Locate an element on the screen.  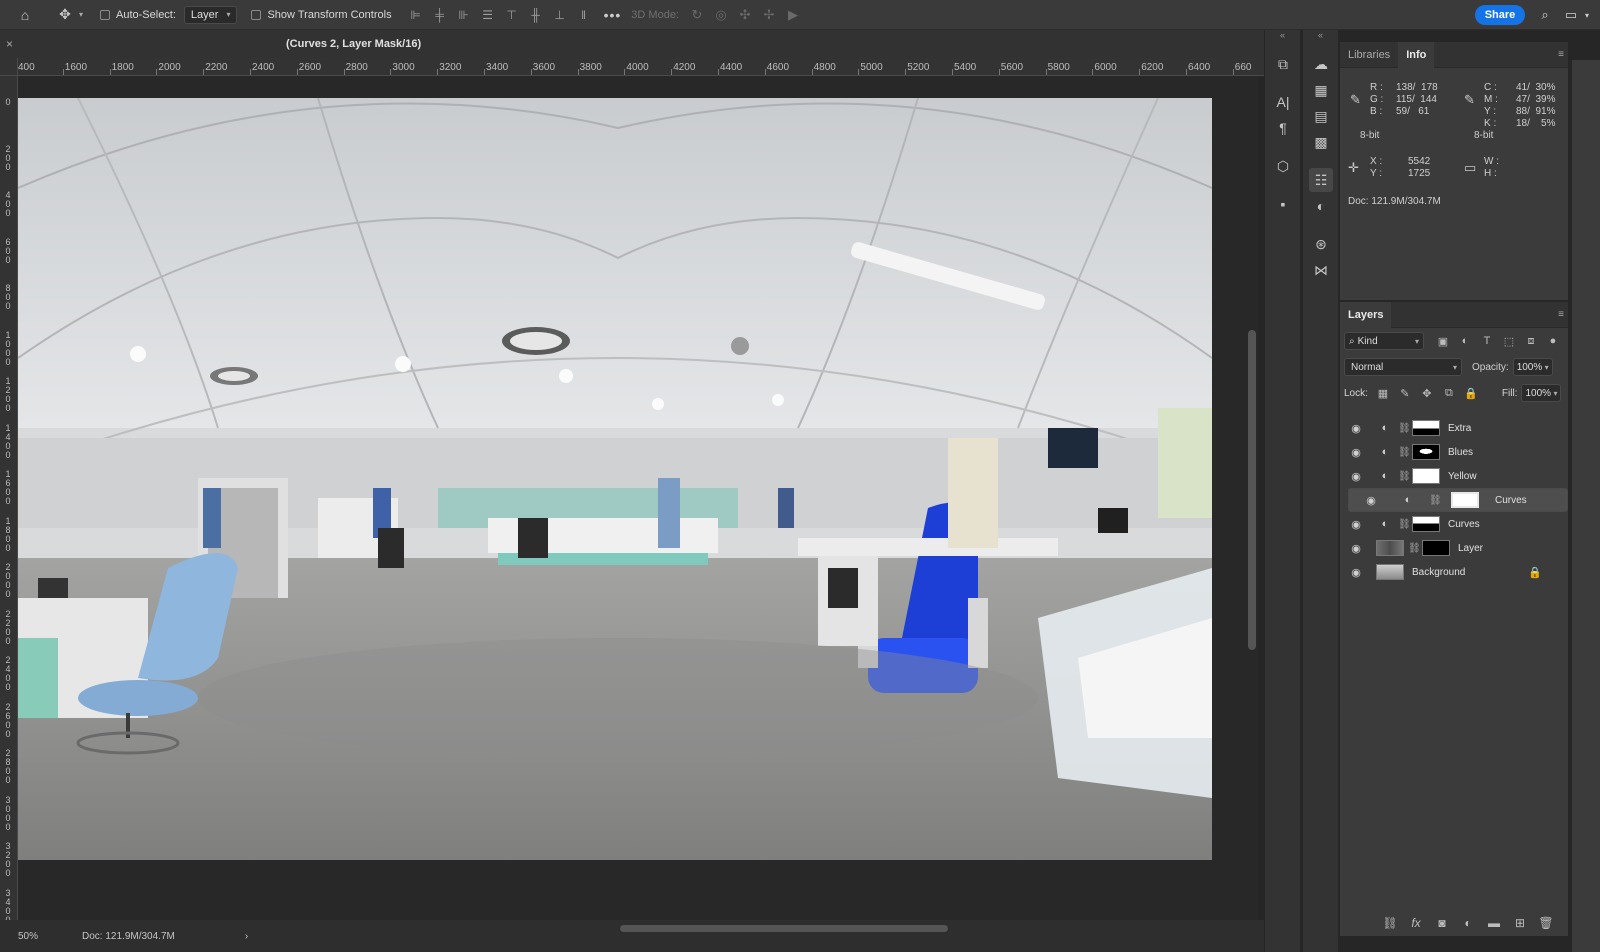
layer-row: ◉ ◐ ⛓ Yellow is located at coordinates (1454, 476).